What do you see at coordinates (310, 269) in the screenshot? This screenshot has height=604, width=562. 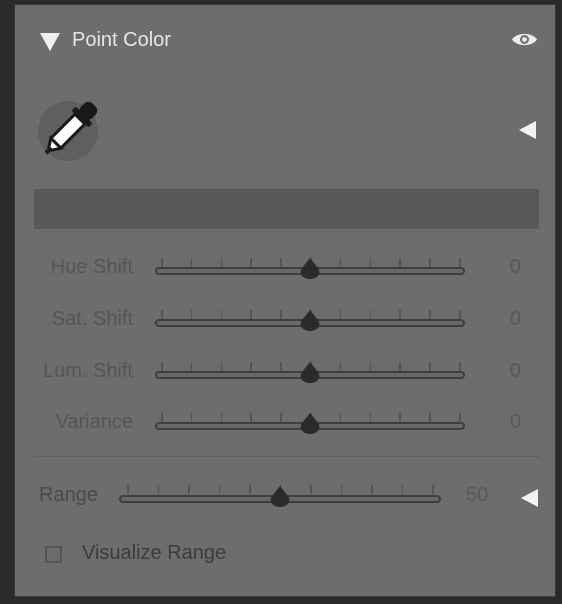 I see `hue-shift-slider-thumb` at bounding box center [310, 269].